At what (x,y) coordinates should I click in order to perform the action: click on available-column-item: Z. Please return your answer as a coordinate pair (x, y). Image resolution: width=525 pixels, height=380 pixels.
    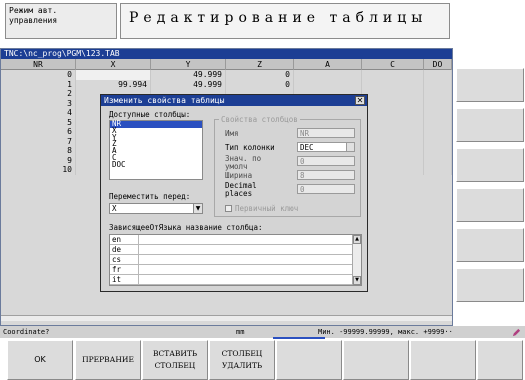
    Looking at the image, I should click on (156, 144).